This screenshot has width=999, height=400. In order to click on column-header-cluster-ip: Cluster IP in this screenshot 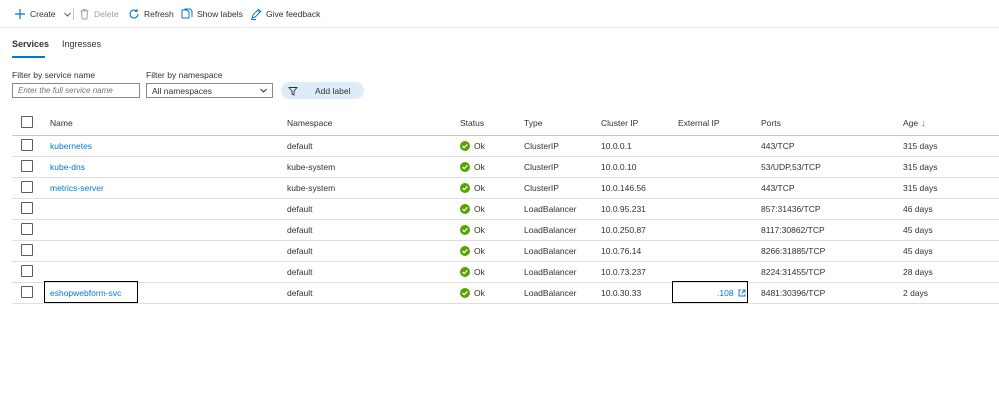, I will do `click(619, 122)`.